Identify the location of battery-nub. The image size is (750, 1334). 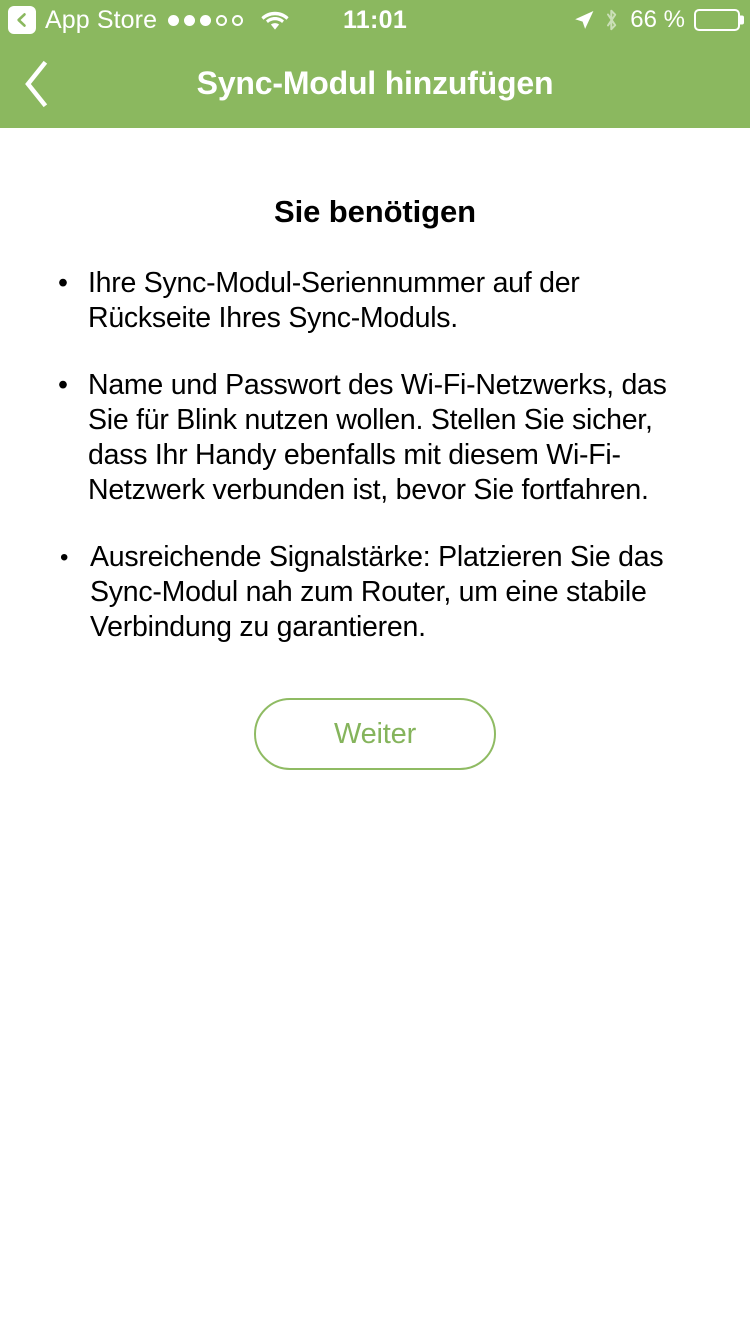
(742, 20).